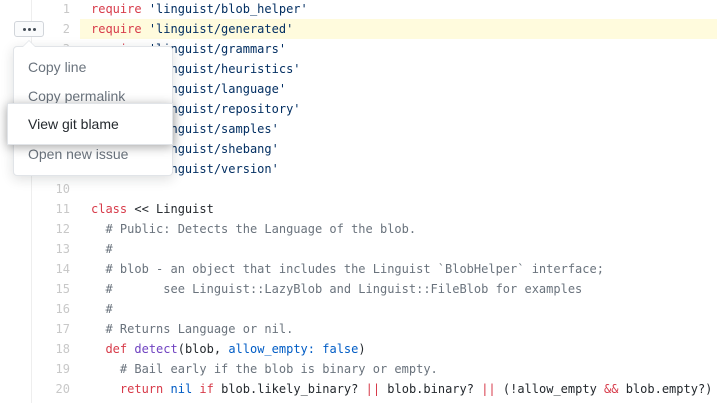  Describe the element at coordinates (35, 249) in the screenshot. I see `line-number: 13` at that location.